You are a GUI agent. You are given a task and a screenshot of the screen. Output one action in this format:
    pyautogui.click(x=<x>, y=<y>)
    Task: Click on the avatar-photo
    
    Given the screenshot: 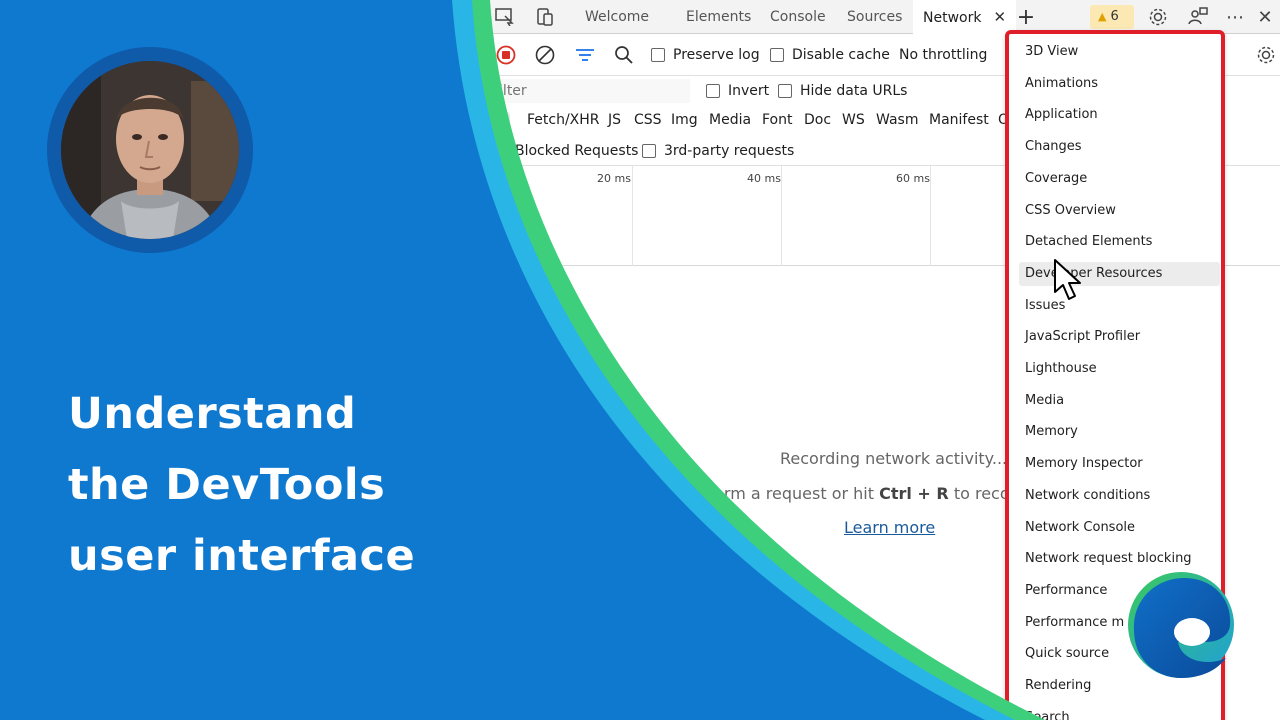 What is the action you would take?
    pyautogui.click(x=150, y=150)
    